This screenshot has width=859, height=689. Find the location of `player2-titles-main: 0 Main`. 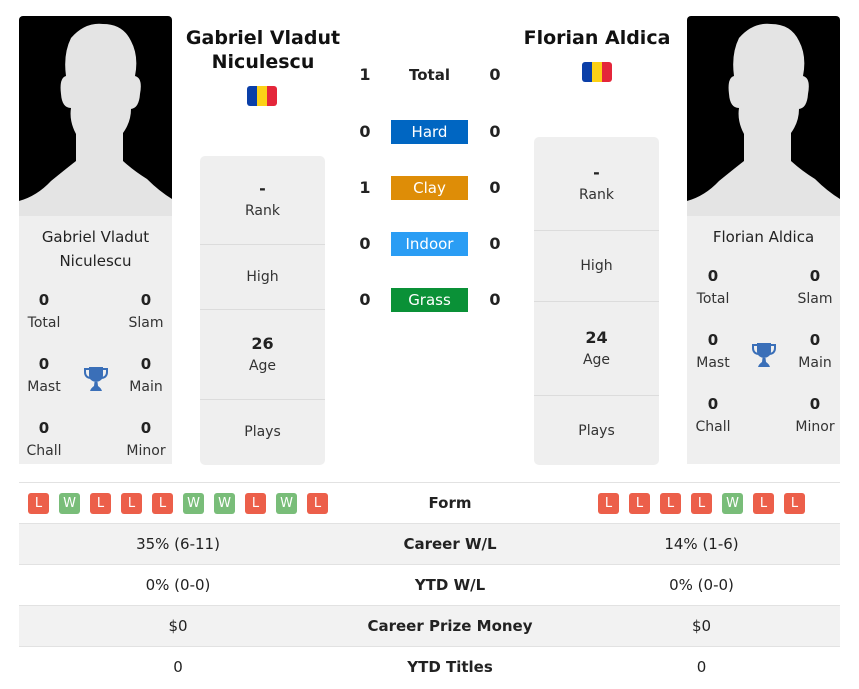

player2-titles-main: 0 Main is located at coordinates (815, 351).